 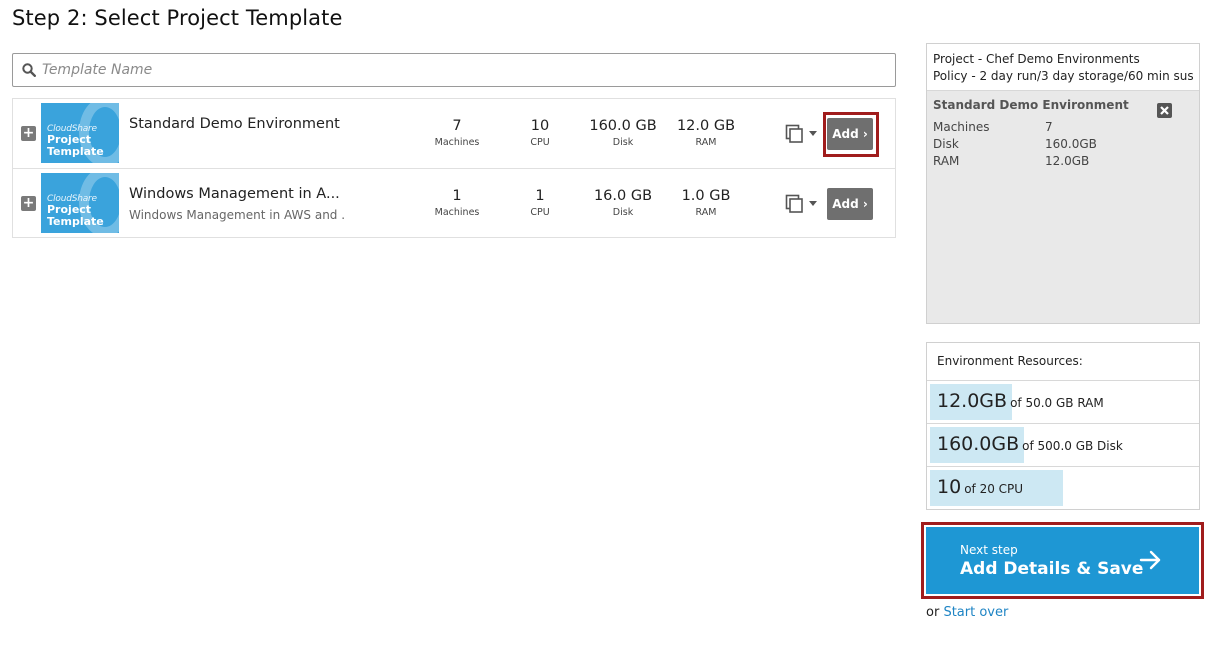 I want to click on or-text: or, so click(x=933, y=612).